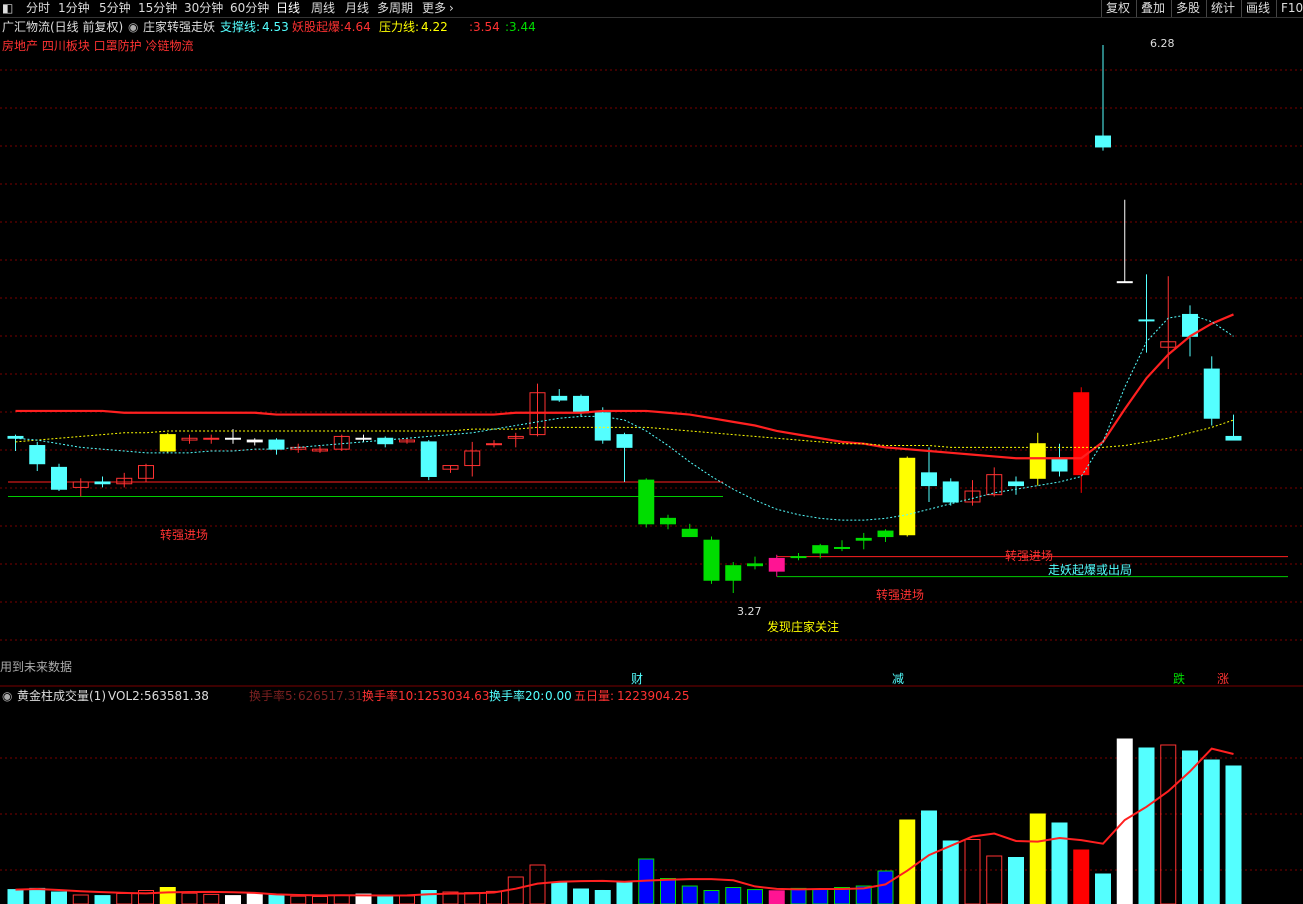  Describe the element at coordinates (61, 696) in the screenshot. I see `vol-indicator-name: 黄金柱成交量(1)` at that location.